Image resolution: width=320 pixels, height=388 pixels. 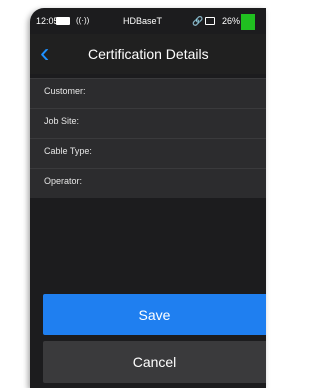 I want to click on cancel-button: Cancel, so click(x=154, y=362).